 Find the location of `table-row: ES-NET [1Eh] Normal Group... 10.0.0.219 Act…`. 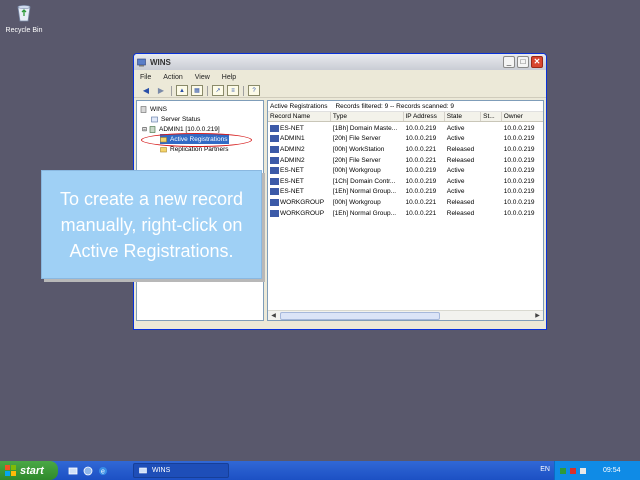

table-row: ES-NET [1Eh] Normal Group... 10.0.0.219 Act… is located at coordinates (405, 192).